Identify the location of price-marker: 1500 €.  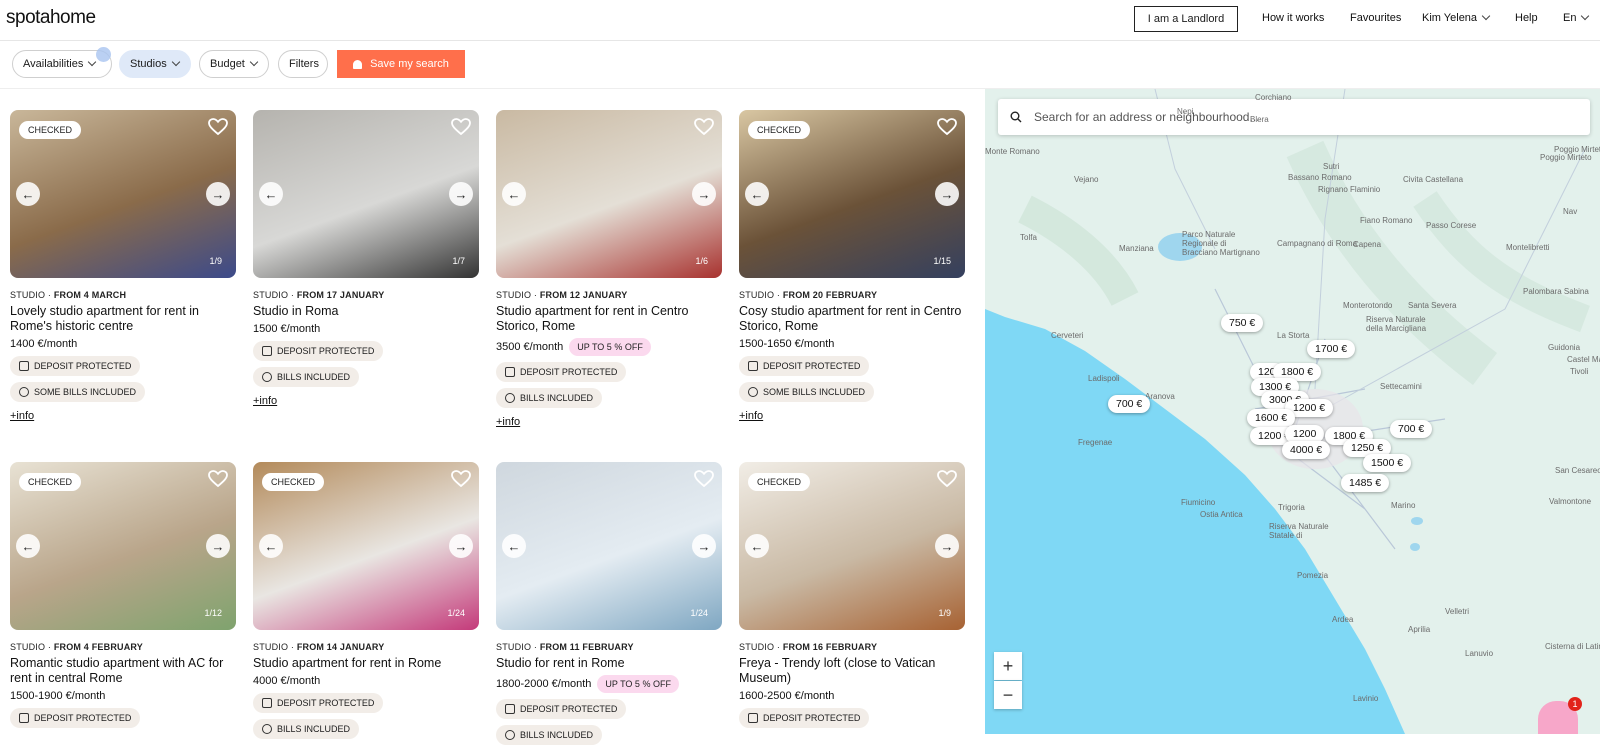
(1387, 463).